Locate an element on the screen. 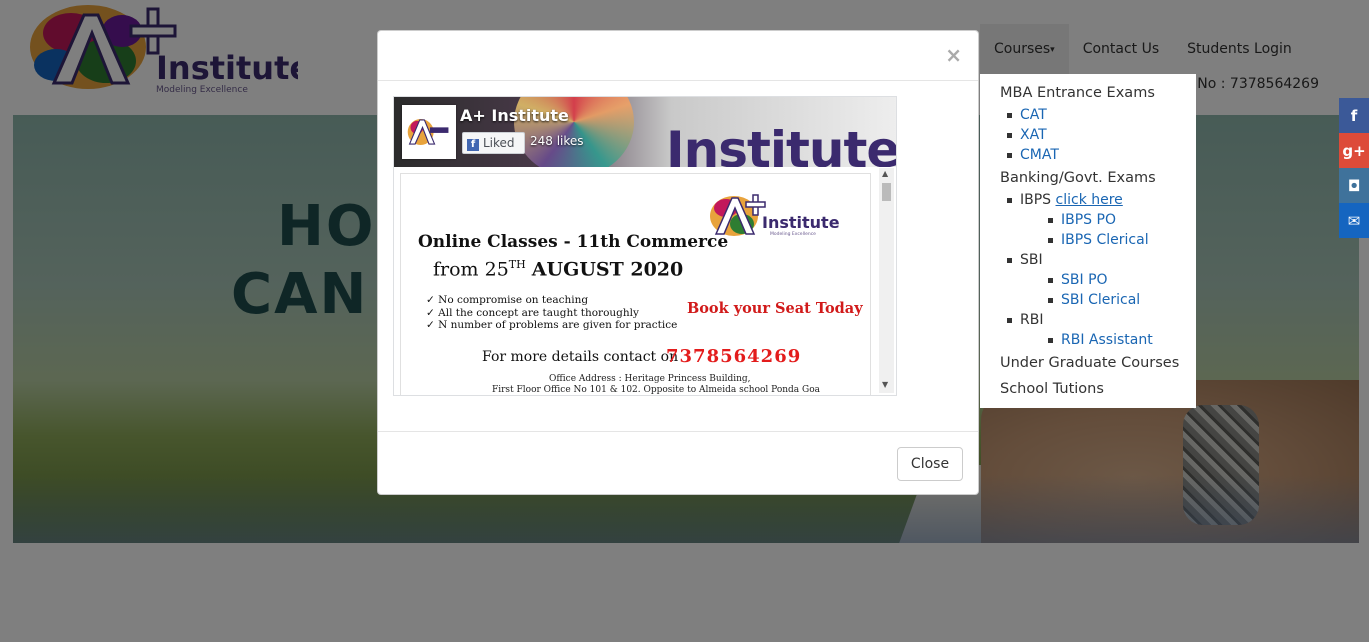 Image resolution: width=1369 pixels, height=642 pixels. fb-page-name: A+ Institute is located at coordinates (514, 115).